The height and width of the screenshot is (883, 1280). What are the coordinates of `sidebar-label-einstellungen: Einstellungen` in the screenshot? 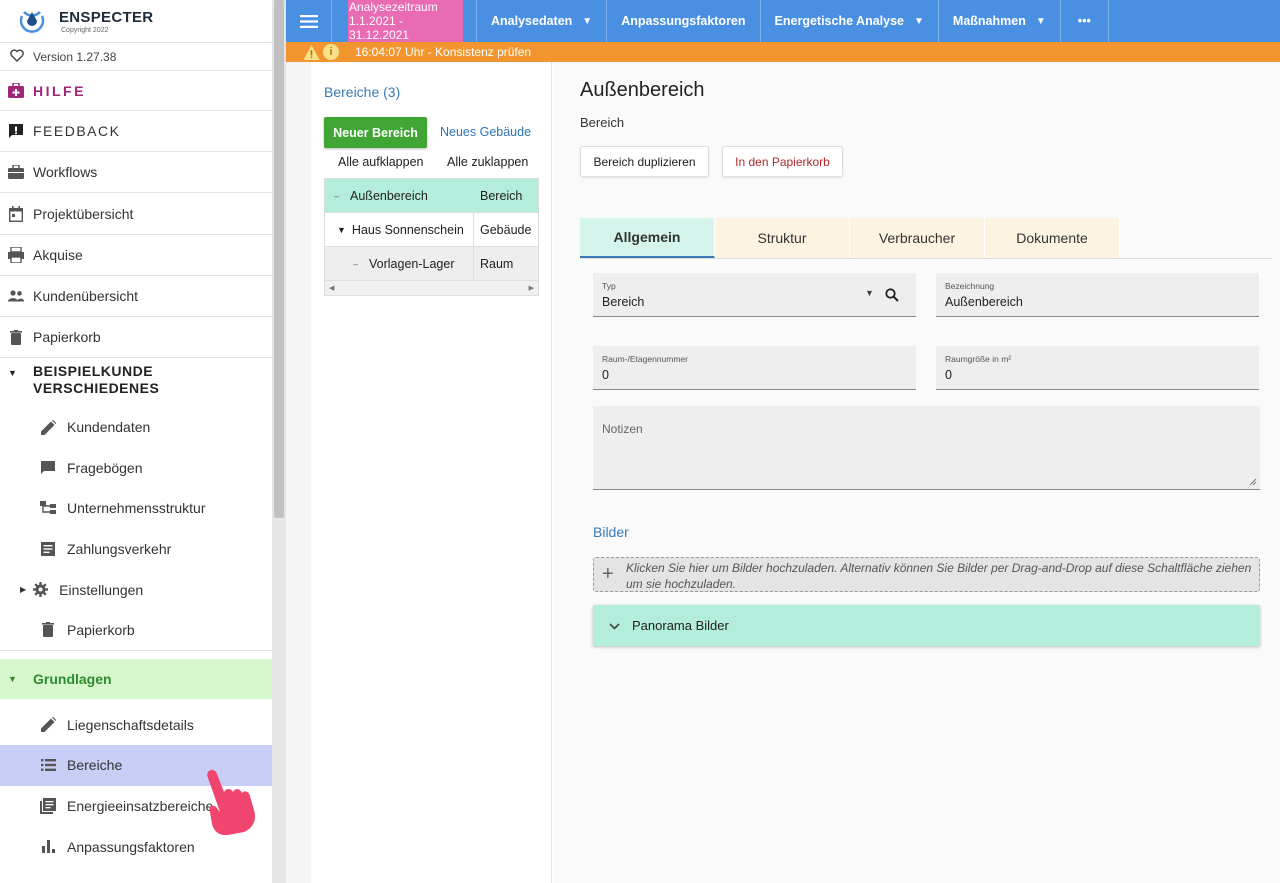 It's located at (101, 589).